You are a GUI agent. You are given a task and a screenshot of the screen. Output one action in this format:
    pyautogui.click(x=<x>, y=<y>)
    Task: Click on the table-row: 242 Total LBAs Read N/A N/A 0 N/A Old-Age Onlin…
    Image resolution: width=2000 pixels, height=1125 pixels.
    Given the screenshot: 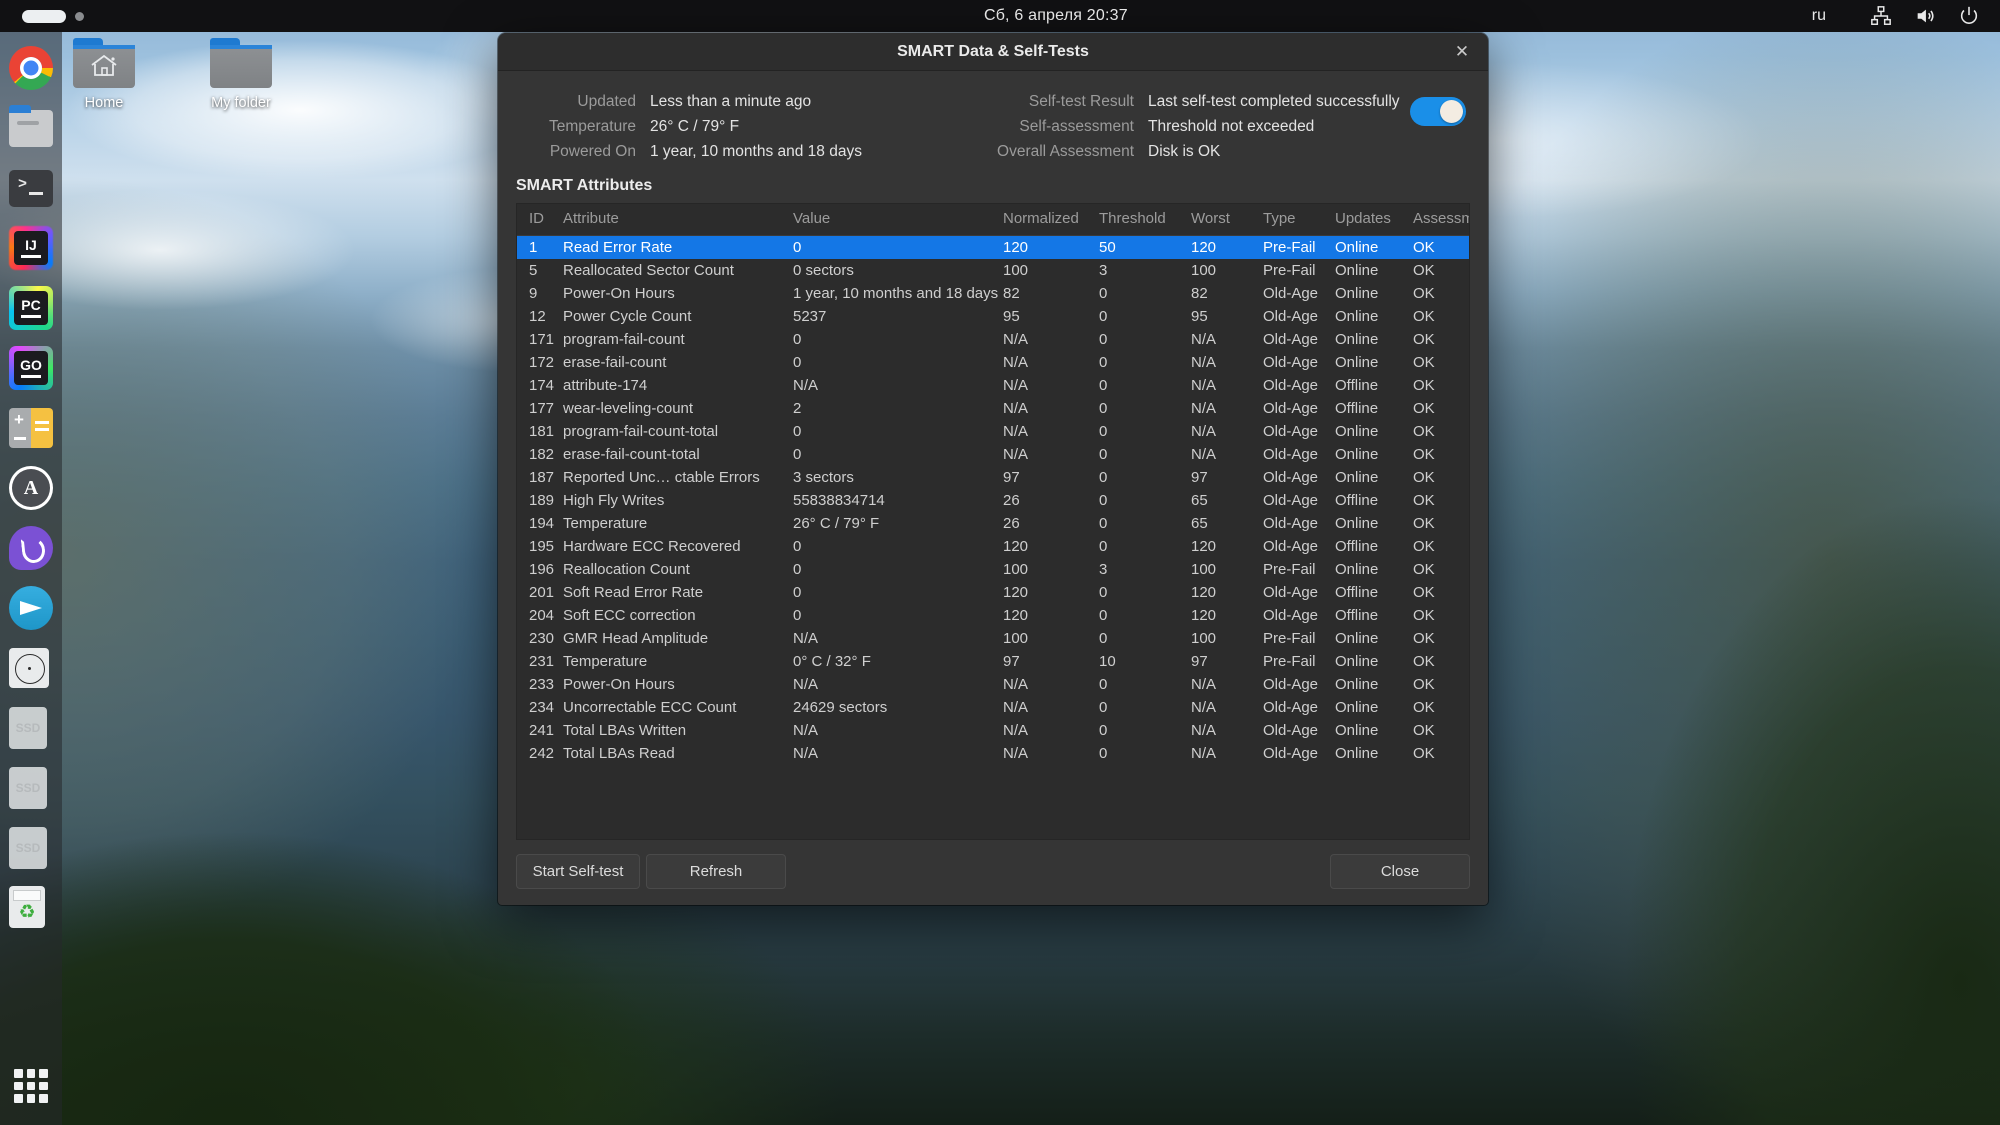 What is the action you would take?
    pyautogui.click(x=993, y=753)
    